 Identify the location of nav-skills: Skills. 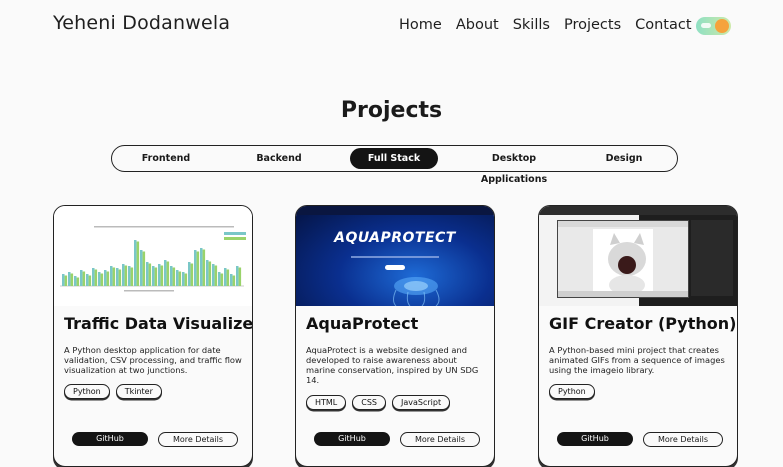
(531, 25).